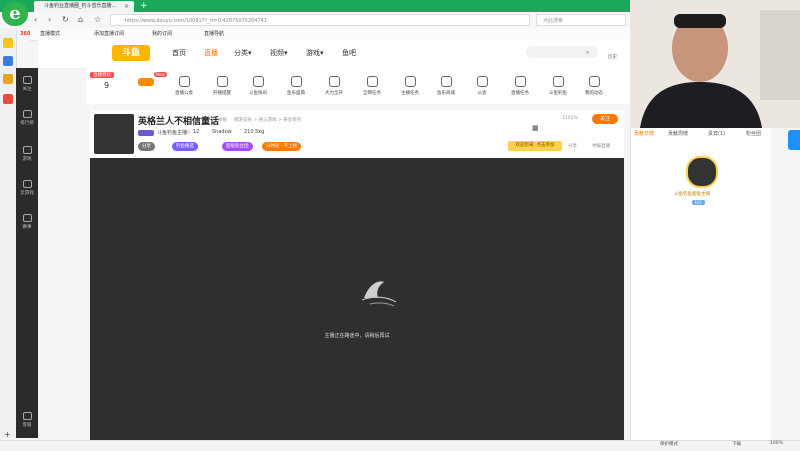 The width and height of the screenshot is (800, 451). Describe the element at coordinates (109, 34) in the screenshot. I see `bookmark-item: 添加直播订阅` at that location.